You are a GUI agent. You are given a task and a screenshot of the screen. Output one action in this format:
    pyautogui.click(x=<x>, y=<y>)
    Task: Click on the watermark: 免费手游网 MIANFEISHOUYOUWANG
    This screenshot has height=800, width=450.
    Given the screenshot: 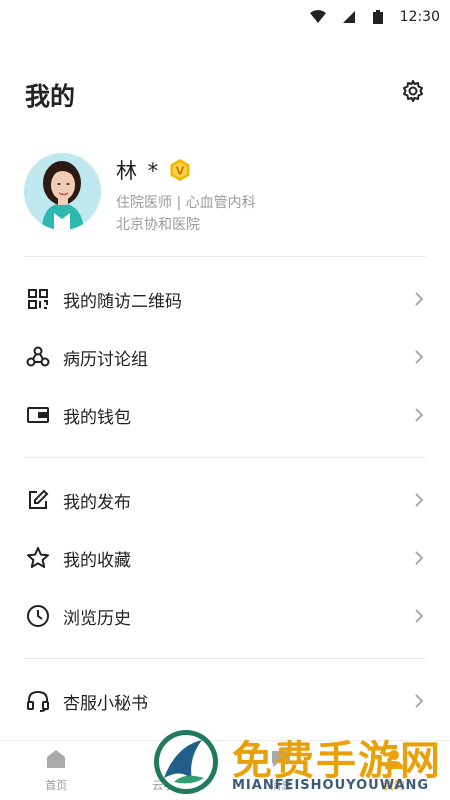 What is the action you would take?
    pyautogui.click(x=301, y=764)
    